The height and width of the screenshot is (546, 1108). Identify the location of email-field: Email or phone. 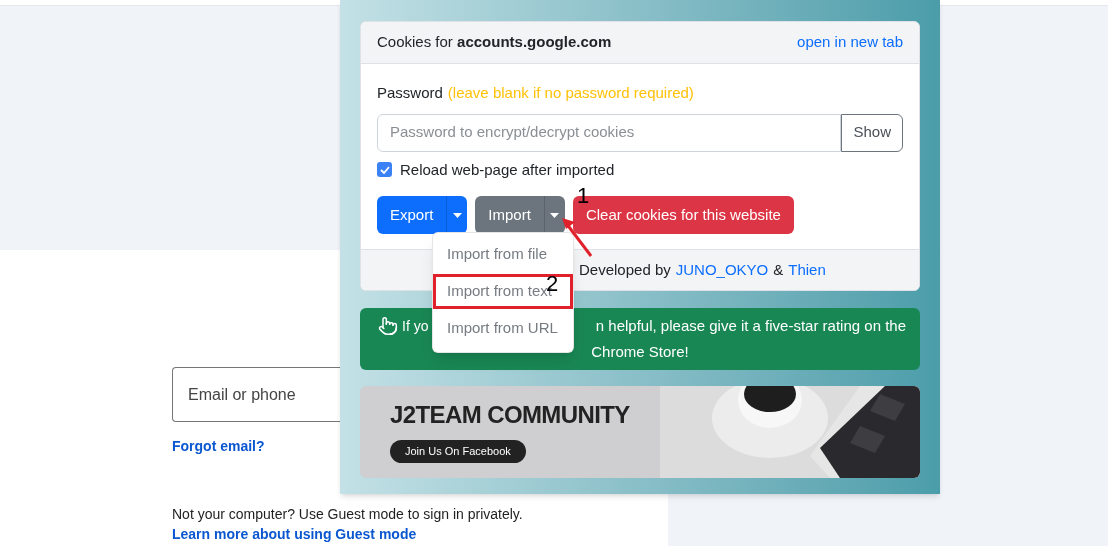
(256, 394).